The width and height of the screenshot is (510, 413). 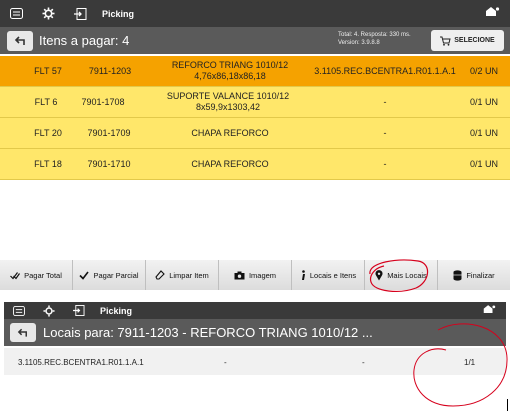 What do you see at coordinates (255, 310) in the screenshot?
I see `bottom-app-bar: Picking` at bounding box center [255, 310].